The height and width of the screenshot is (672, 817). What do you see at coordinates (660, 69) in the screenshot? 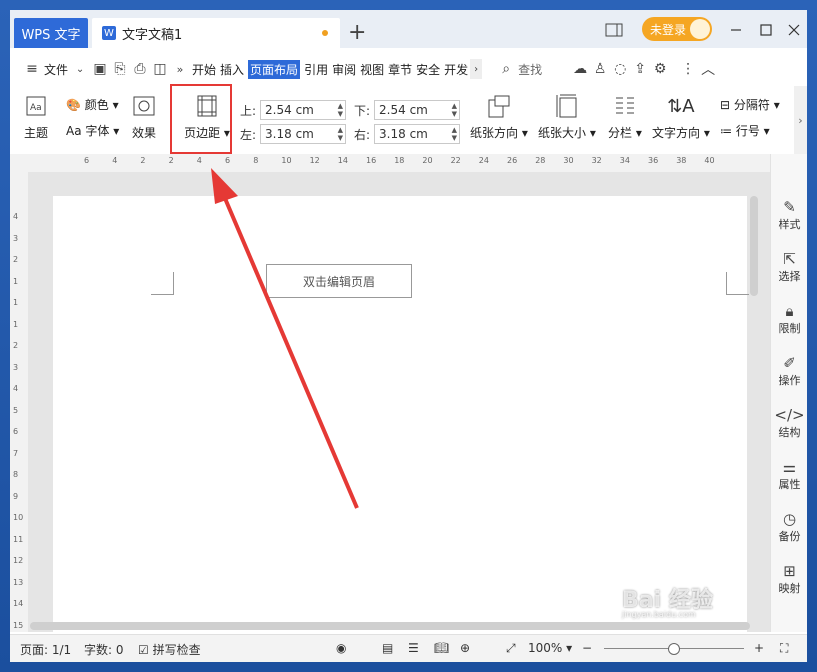
I see `settings-icon: ⚙` at bounding box center [660, 69].